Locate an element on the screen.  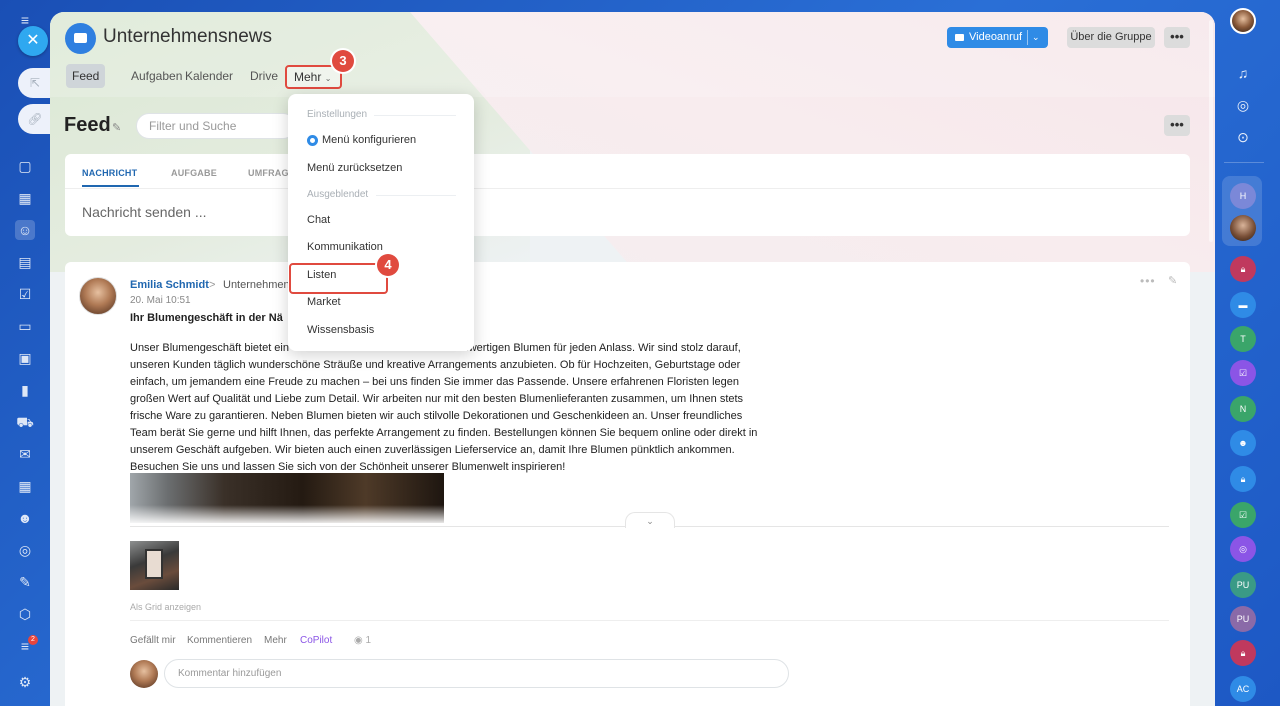
comment-button: Kommentieren is located at coordinates (219, 640).